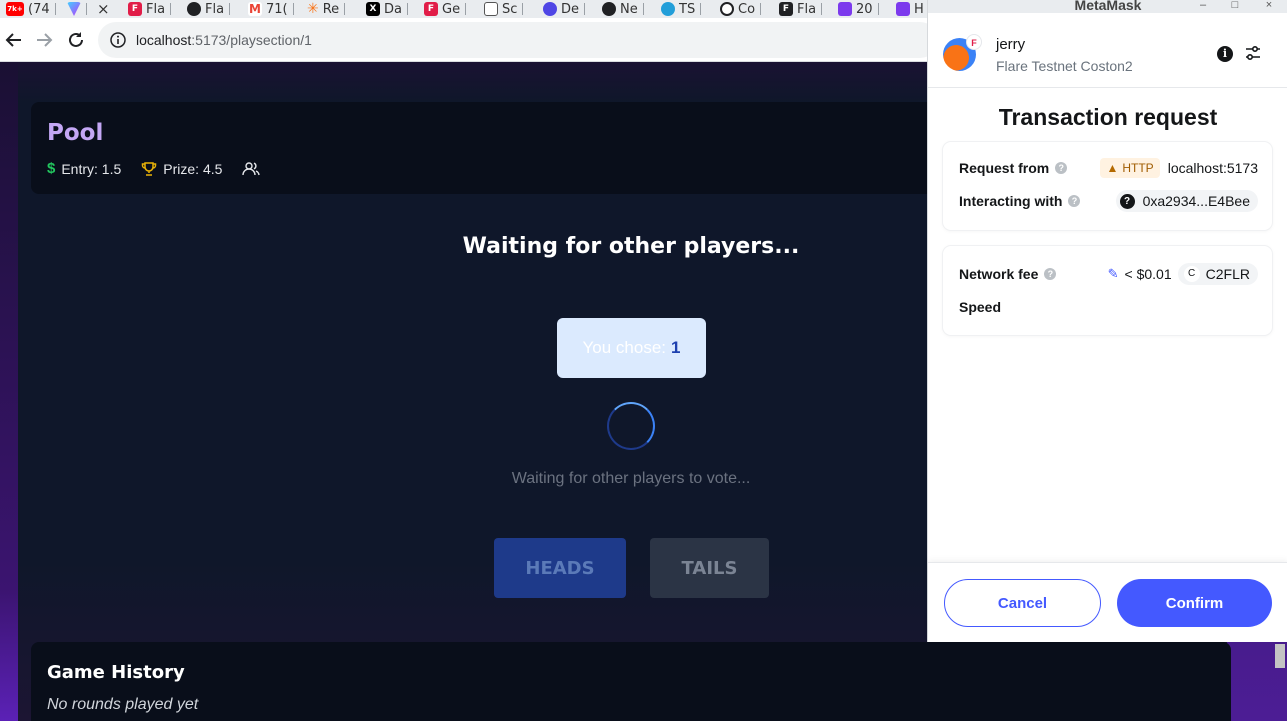  Describe the element at coordinates (313, 9) in the screenshot. I see `star-icon: ✳` at that location.